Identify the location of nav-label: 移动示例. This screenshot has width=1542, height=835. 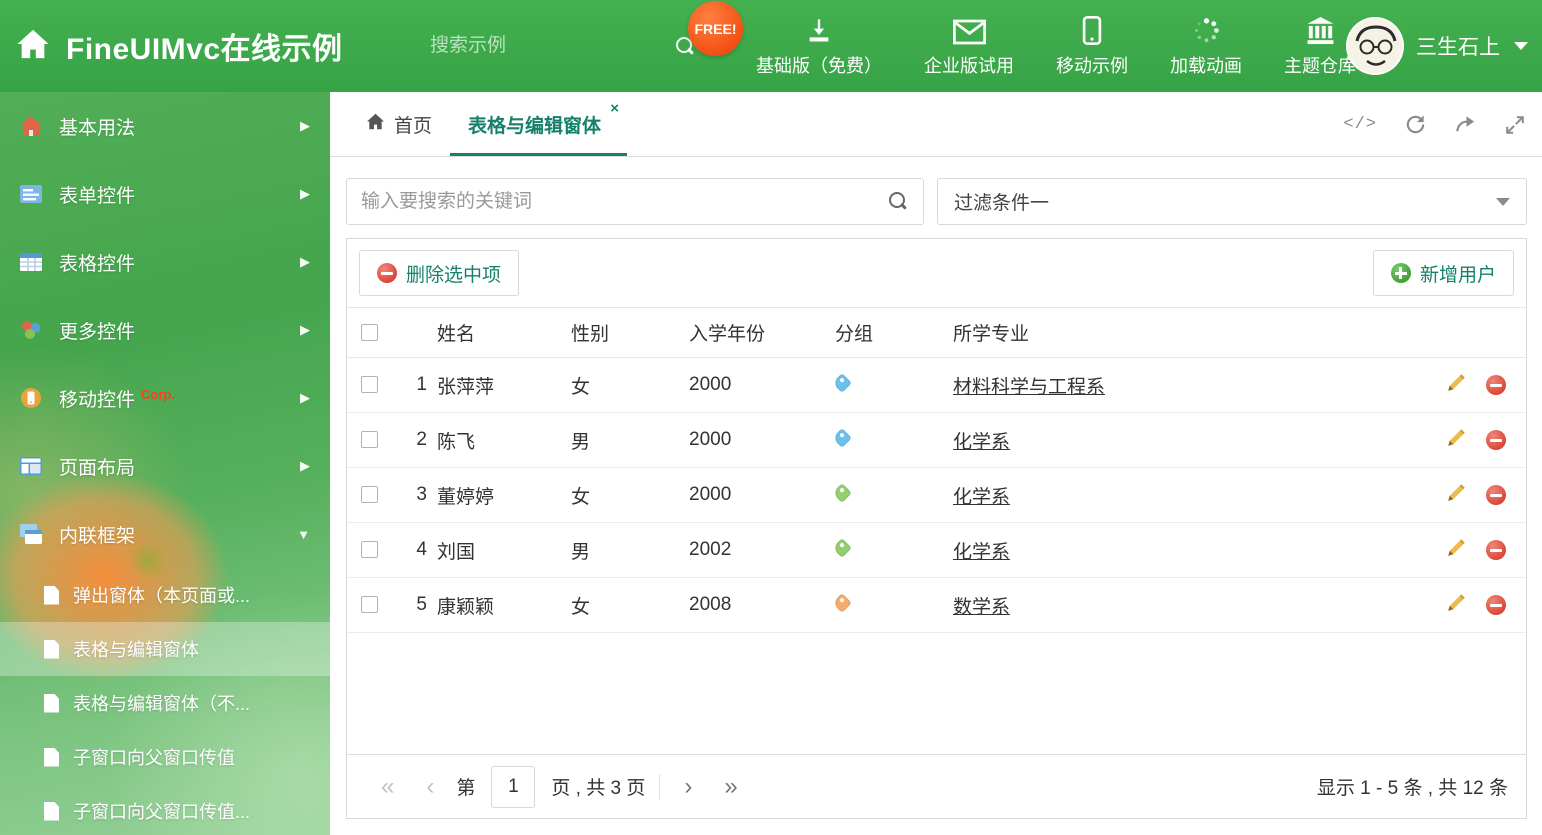
(1092, 65).